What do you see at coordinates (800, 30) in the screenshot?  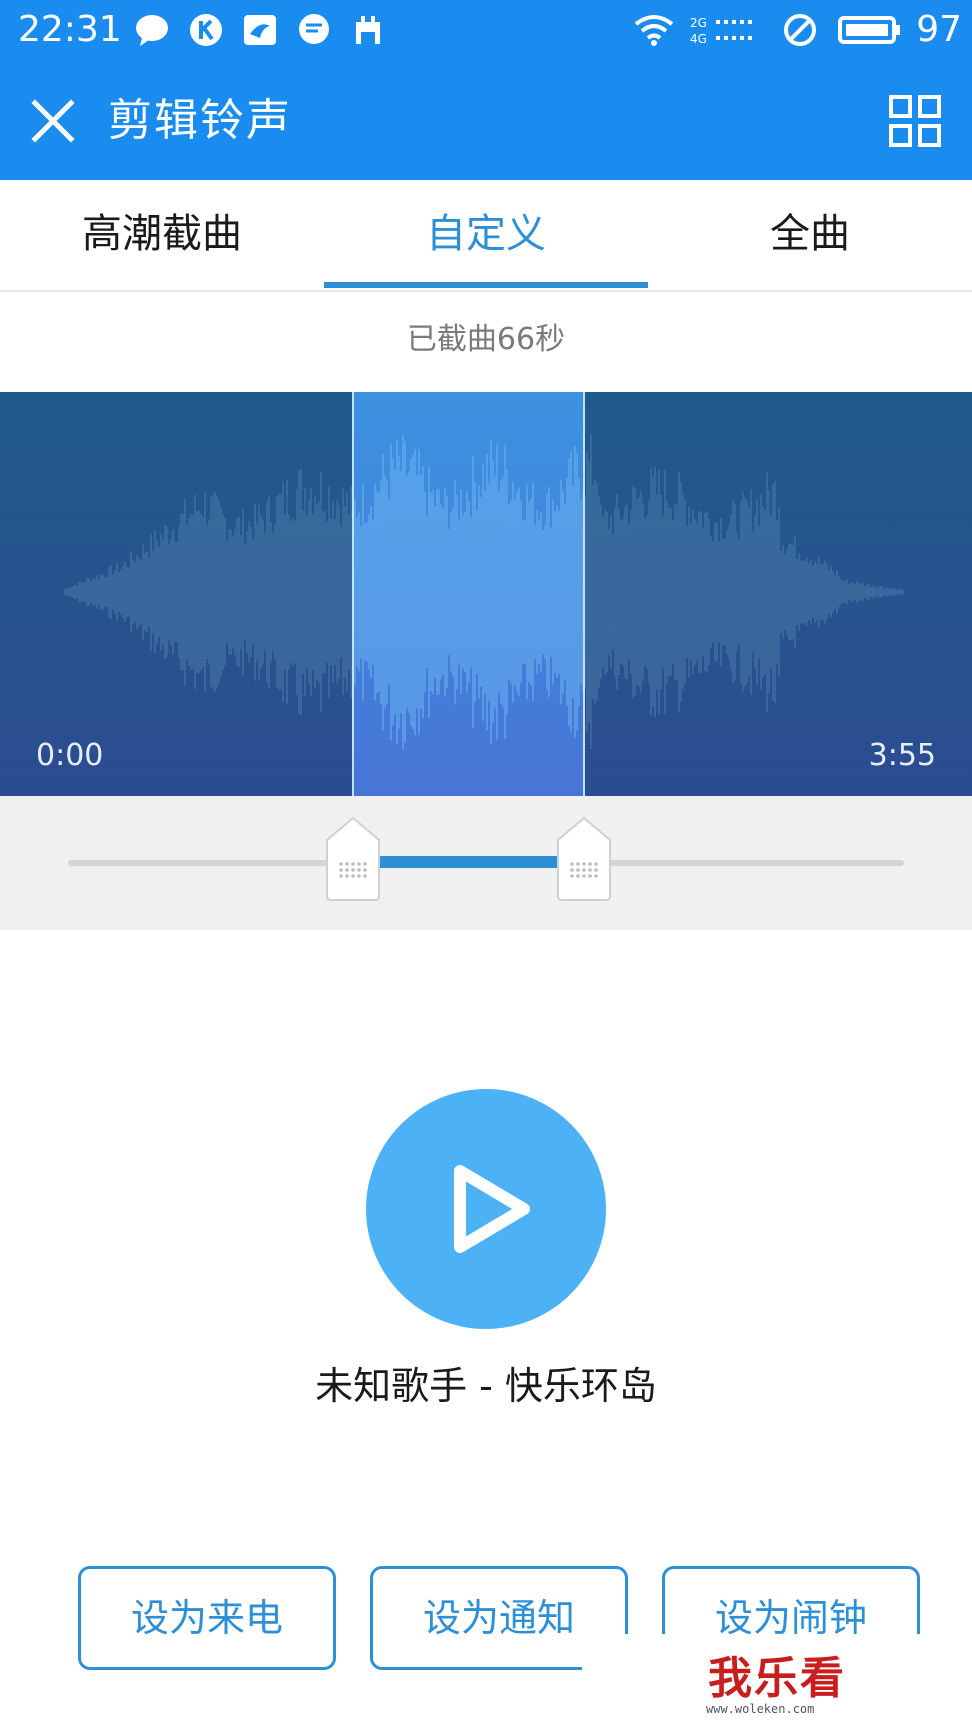 I see `do-not-disturb-icon` at bounding box center [800, 30].